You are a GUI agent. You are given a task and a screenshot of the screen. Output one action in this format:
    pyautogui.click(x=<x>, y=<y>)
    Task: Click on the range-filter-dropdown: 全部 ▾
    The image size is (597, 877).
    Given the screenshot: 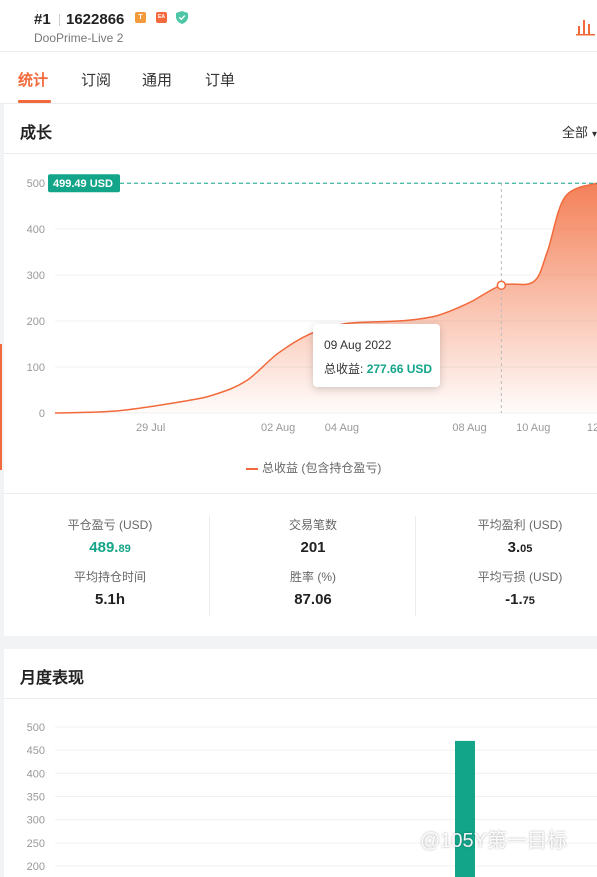 What is the action you would take?
    pyautogui.click(x=579, y=131)
    